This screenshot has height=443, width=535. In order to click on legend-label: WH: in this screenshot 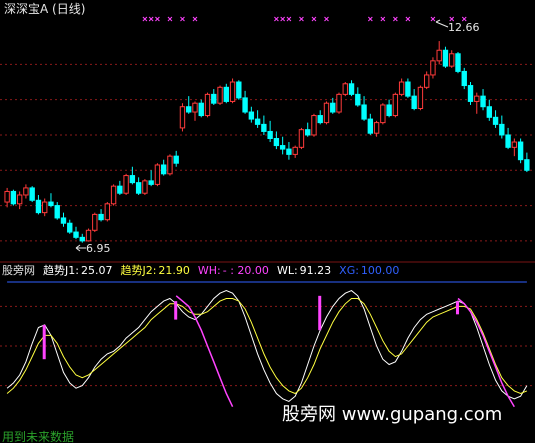, I will do `click(209, 270)`.